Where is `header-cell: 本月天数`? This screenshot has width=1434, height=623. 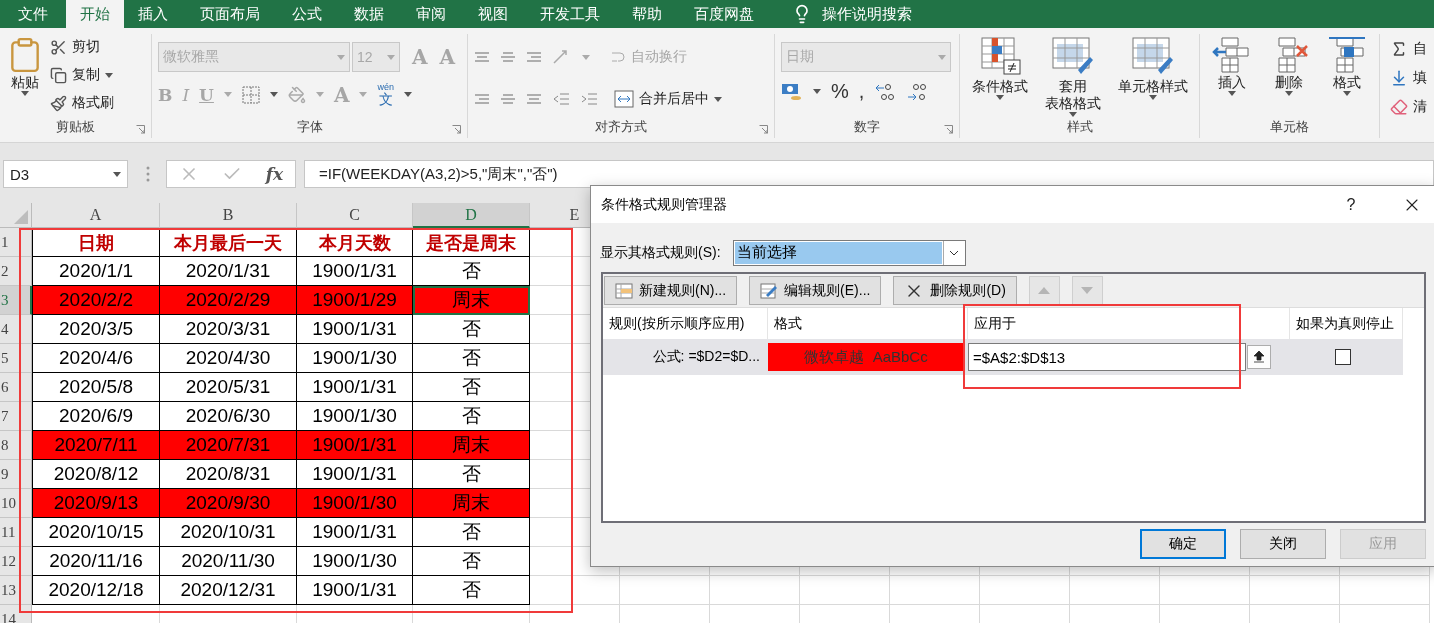 header-cell: 本月天数 is located at coordinates (355, 242).